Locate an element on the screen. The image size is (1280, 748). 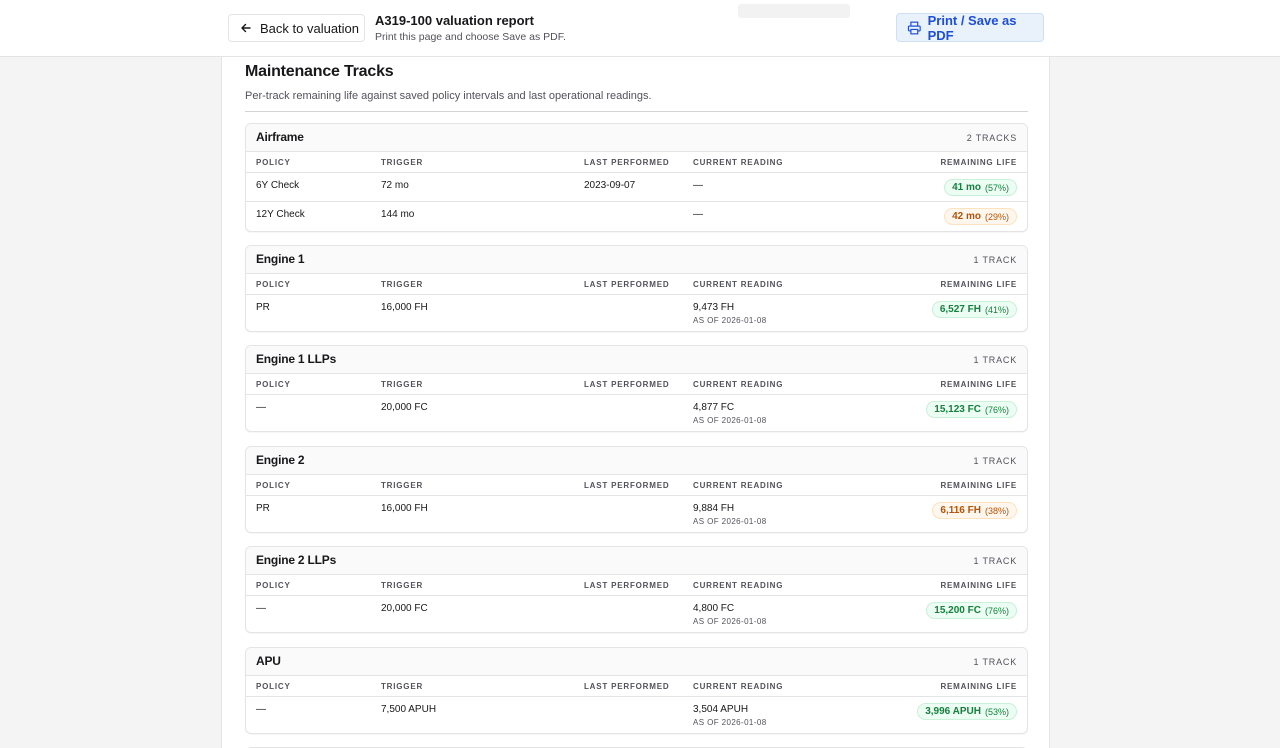
group-name: Engine 1 is located at coordinates (280, 259).